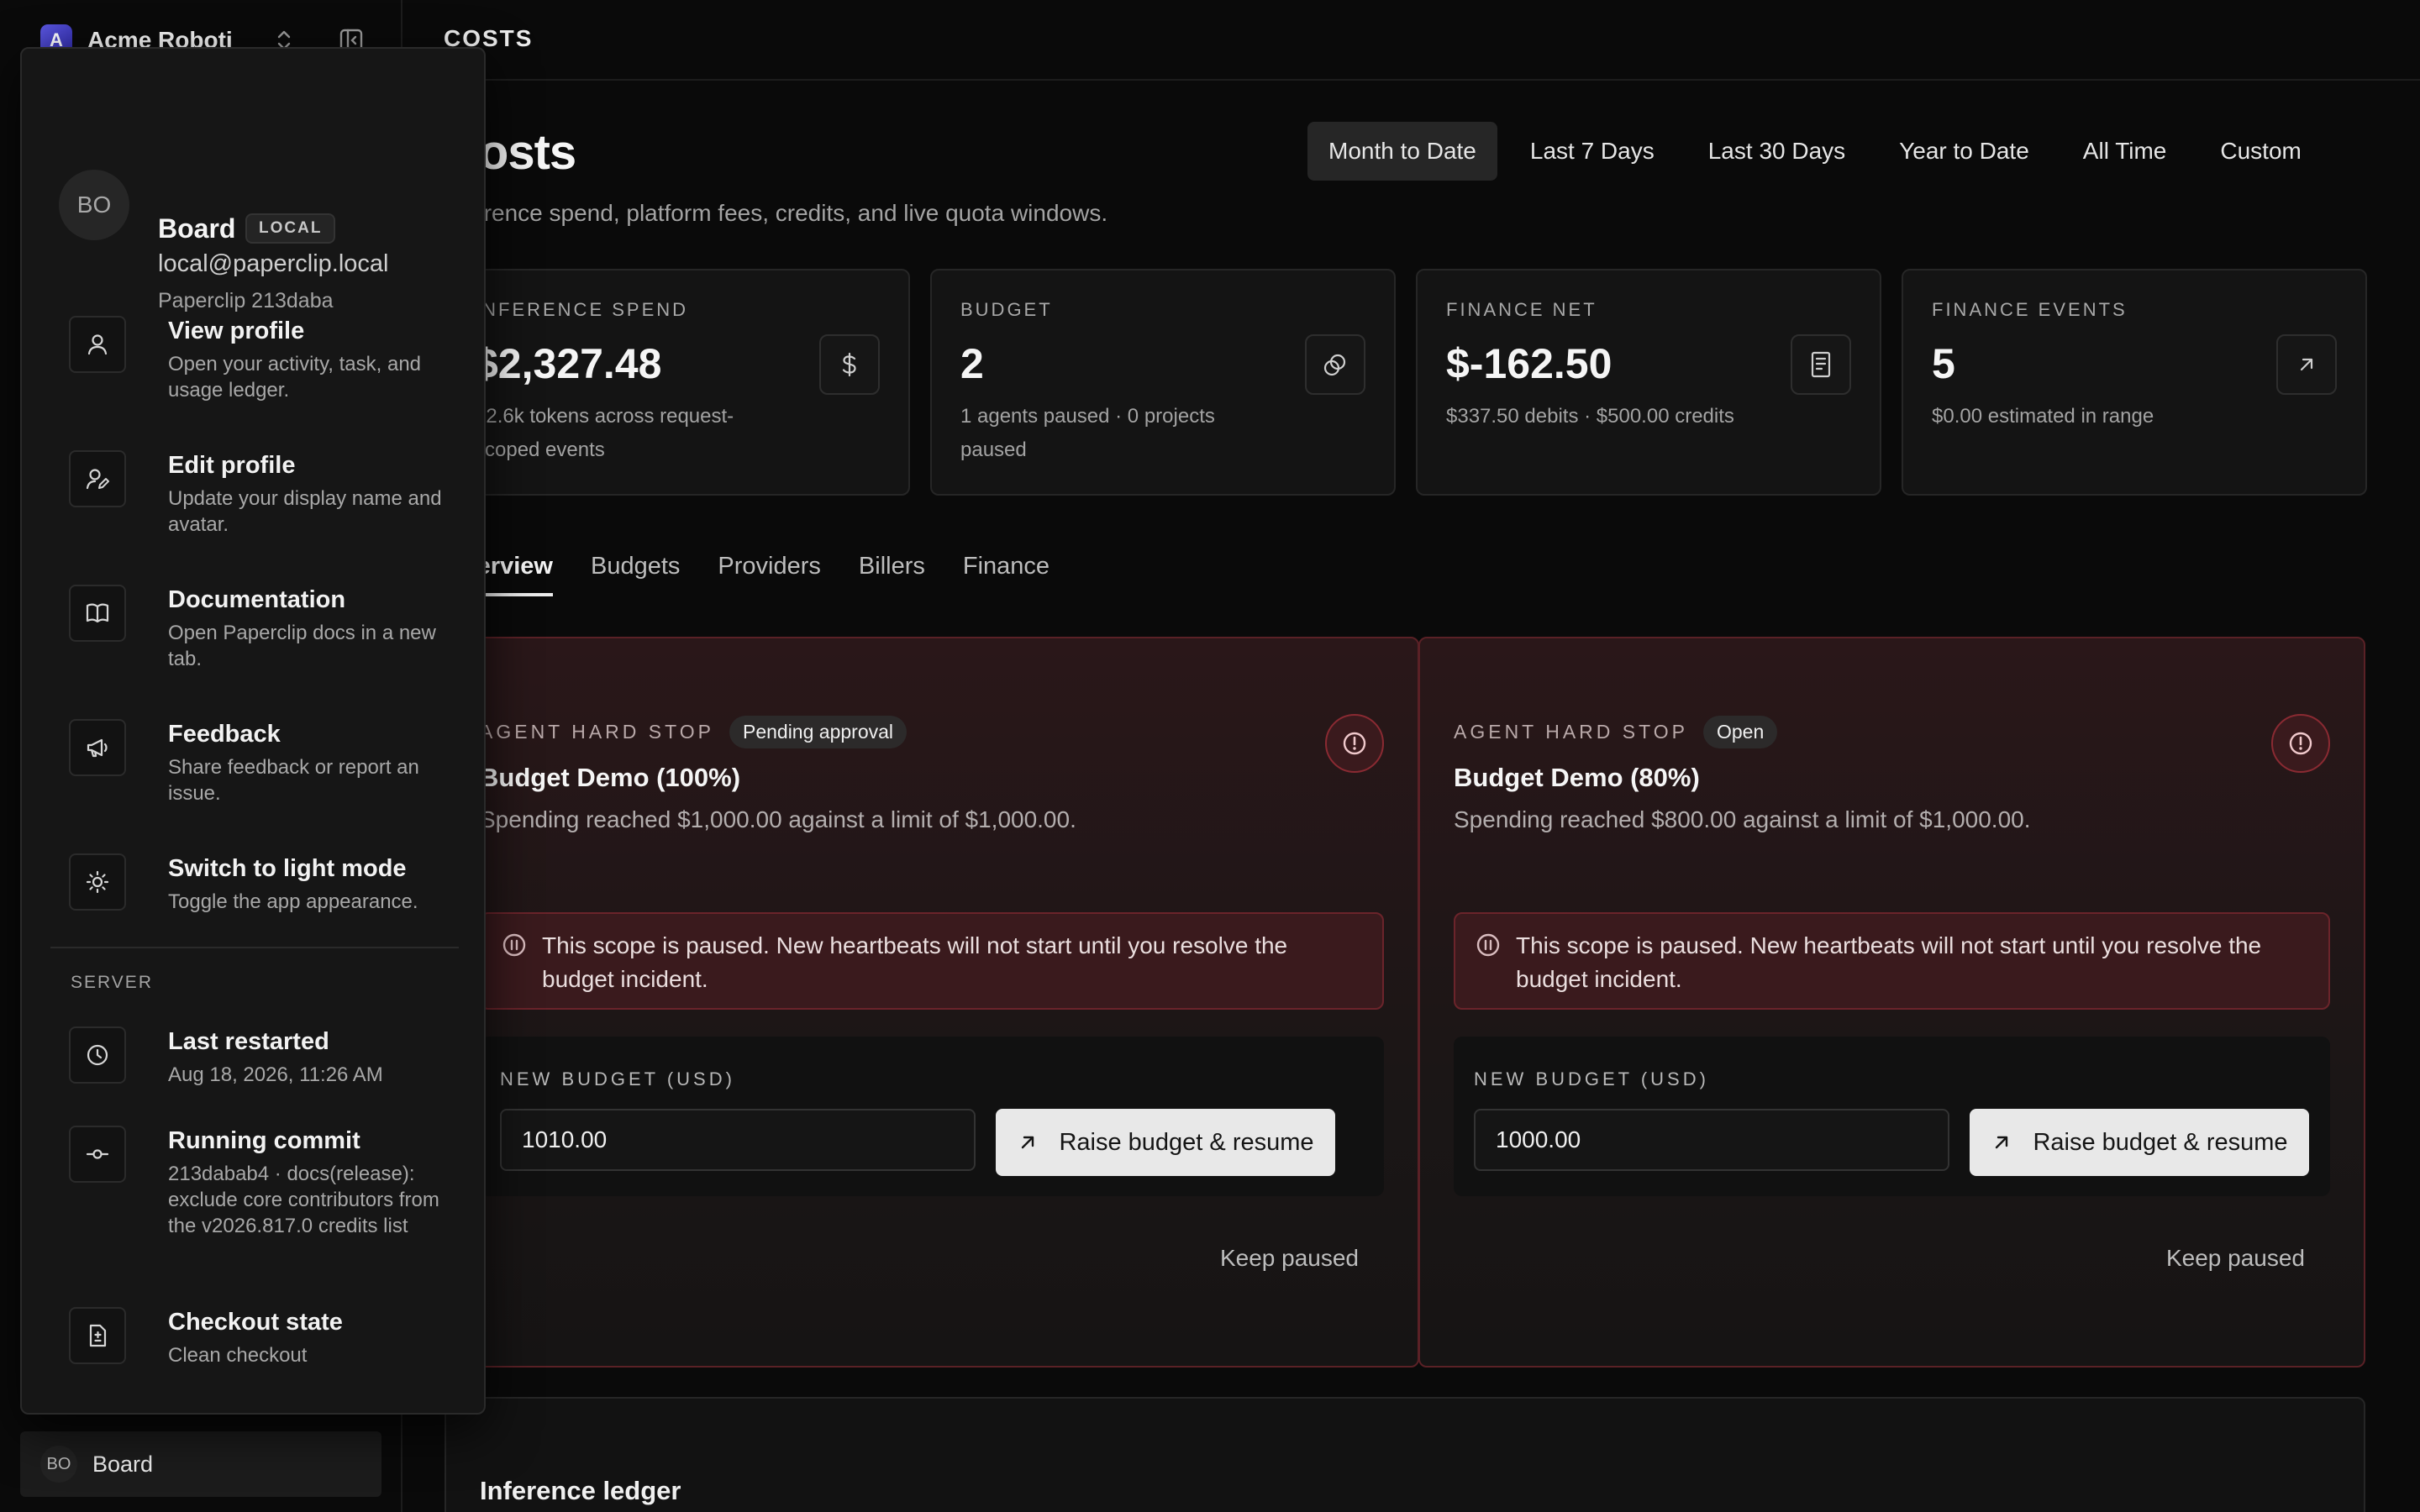 This screenshot has width=2420, height=1512. What do you see at coordinates (2030, 309) in the screenshot?
I see `stat-label: FINANCE EVENTS` at bounding box center [2030, 309].